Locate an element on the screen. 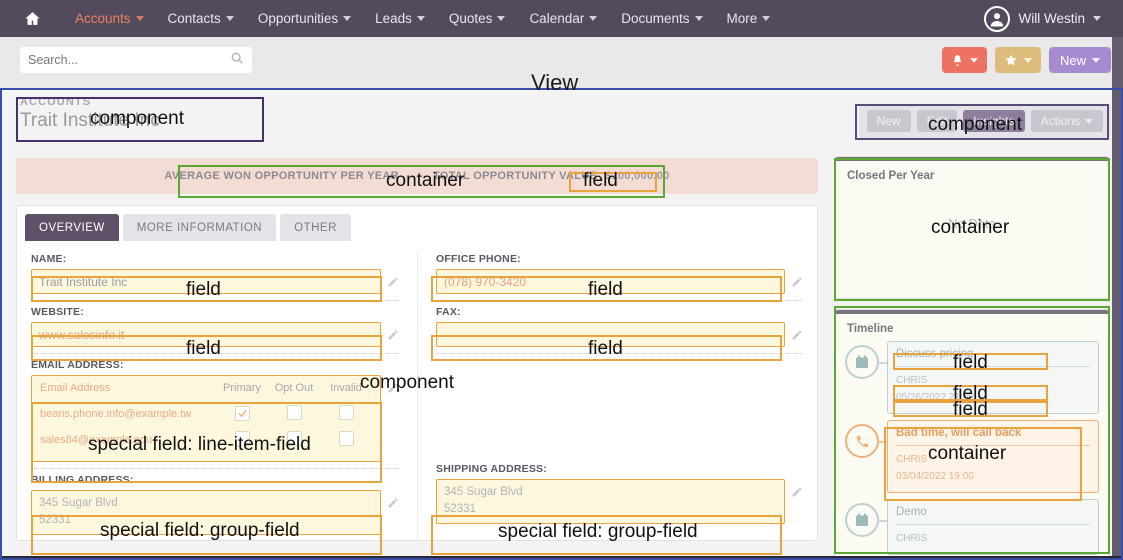  name-input: Trait Institute Inc is located at coordinates (206, 281).